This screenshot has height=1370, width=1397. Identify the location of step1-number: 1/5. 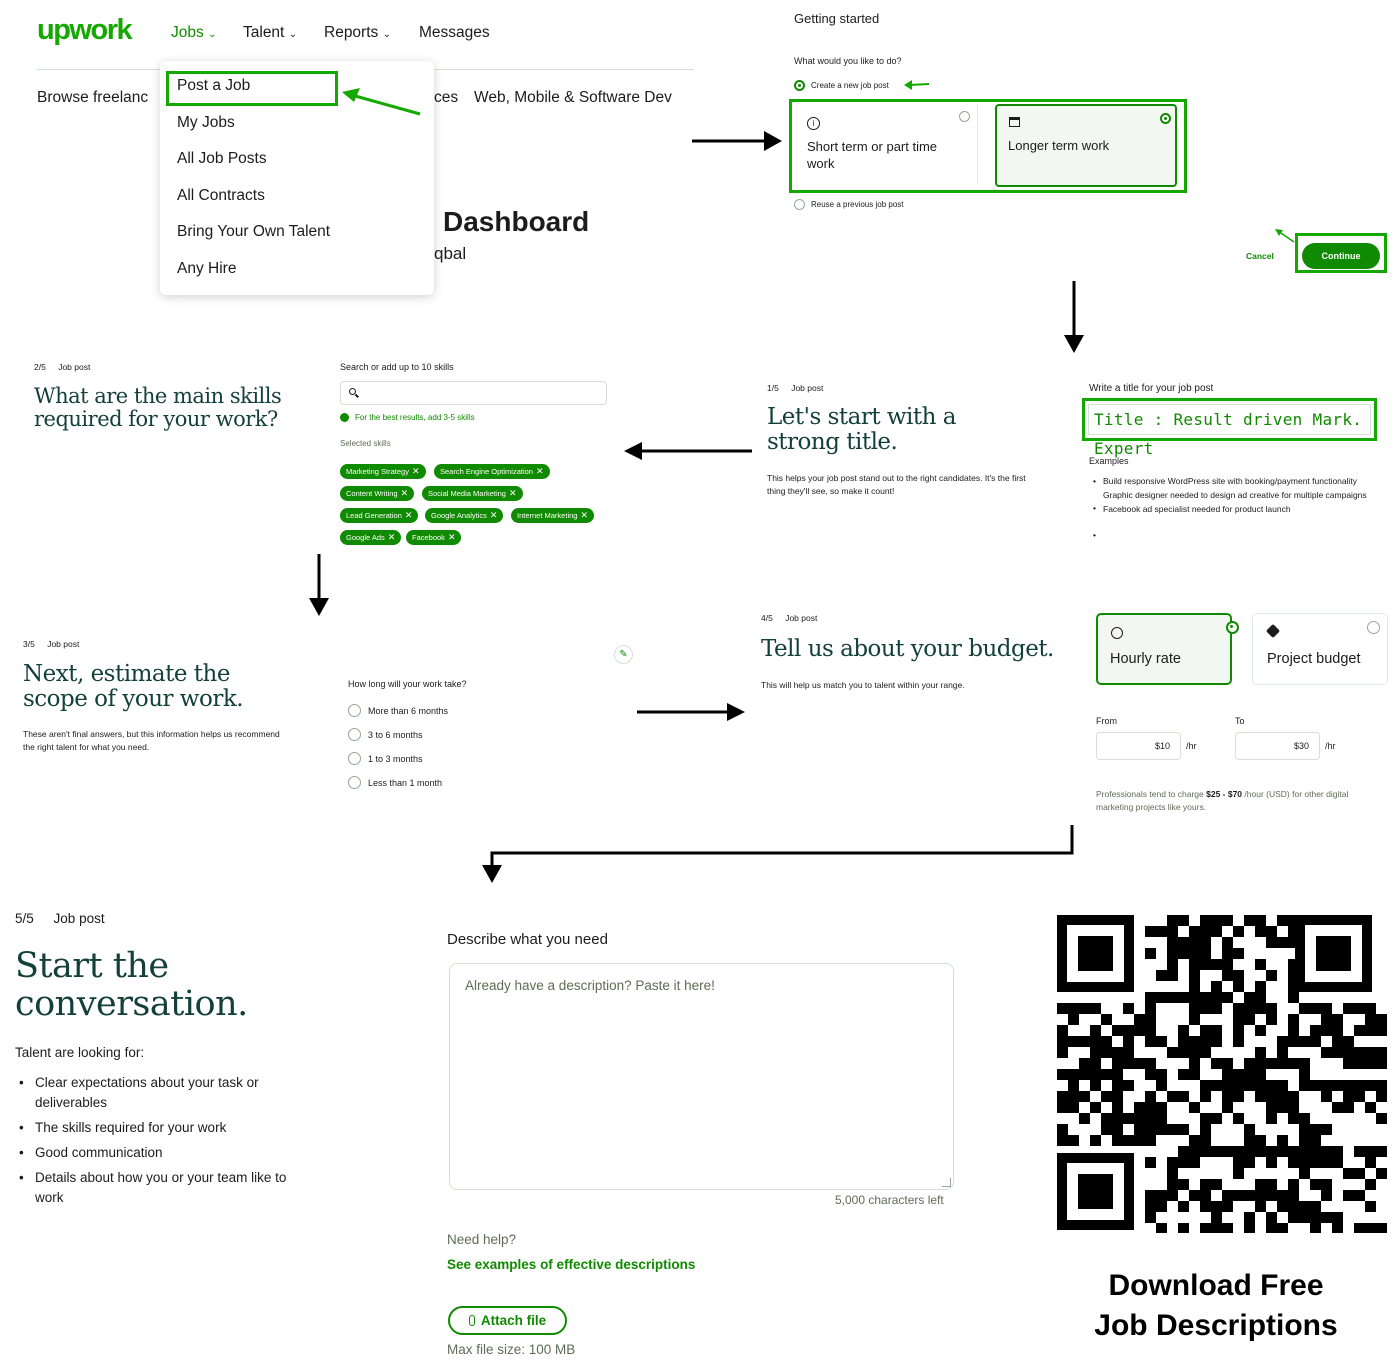
(773, 388).